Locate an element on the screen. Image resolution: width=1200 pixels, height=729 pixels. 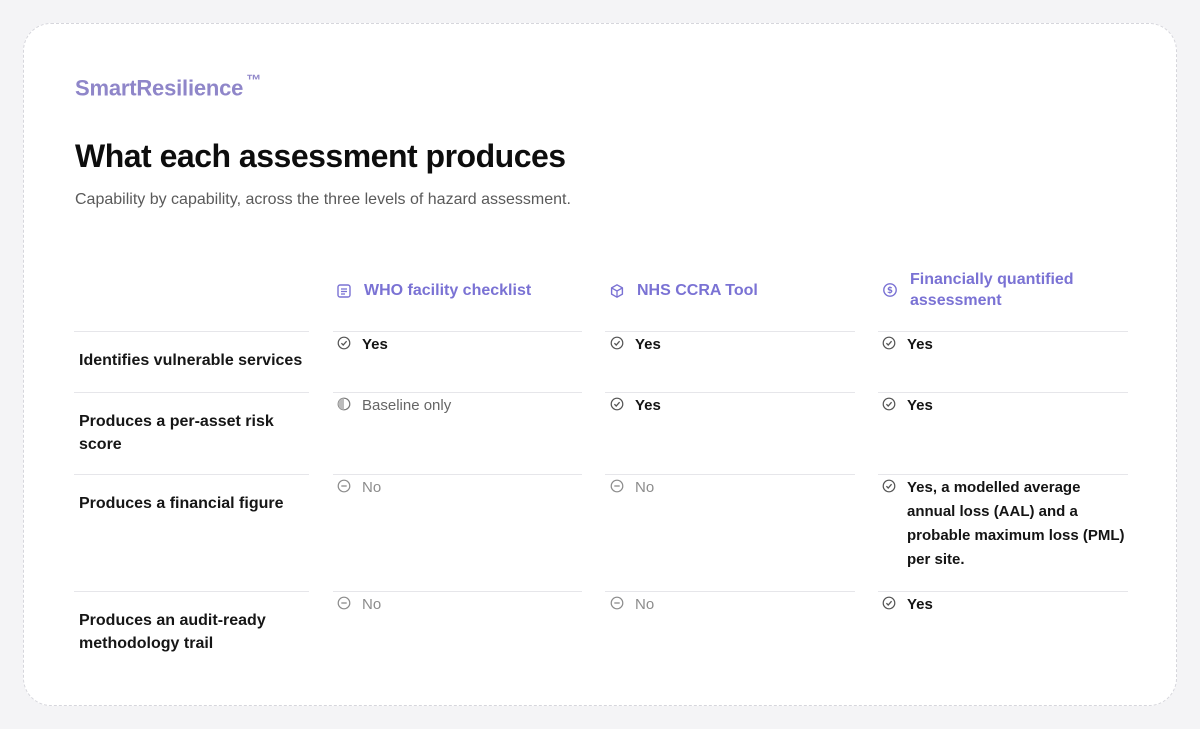
list-icon is located at coordinates (344, 290).